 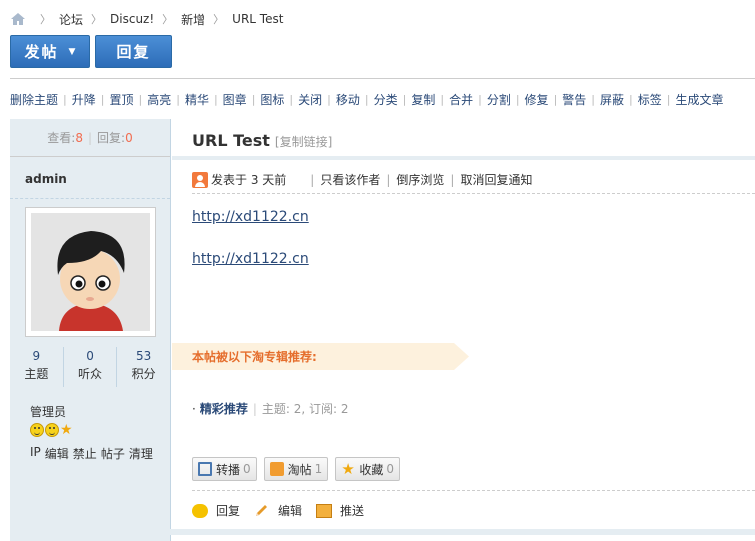 What do you see at coordinates (324, 510) in the screenshot?
I see `push-icon` at bounding box center [324, 510].